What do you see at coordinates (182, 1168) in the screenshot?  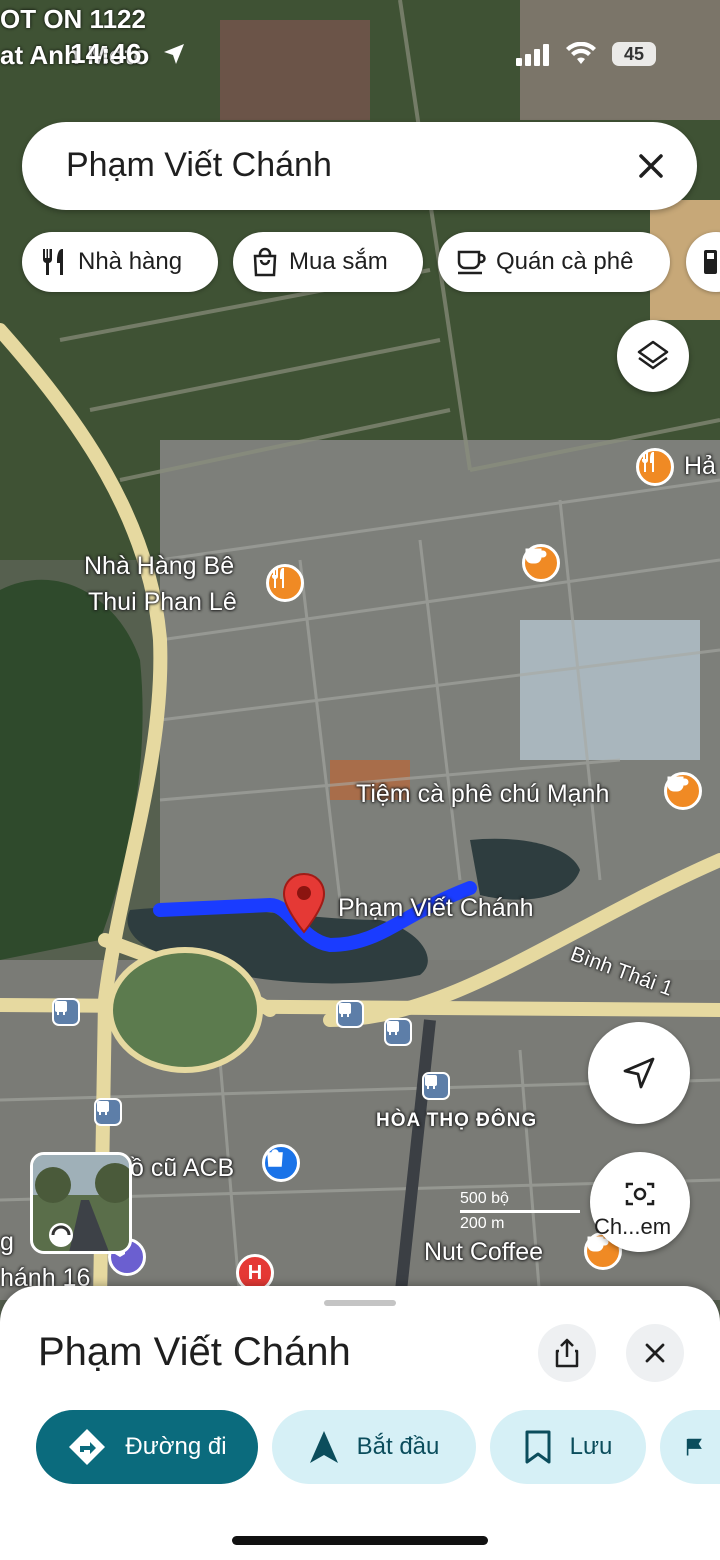 I see `map-label-bank: ồ cũ ACB` at bounding box center [182, 1168].